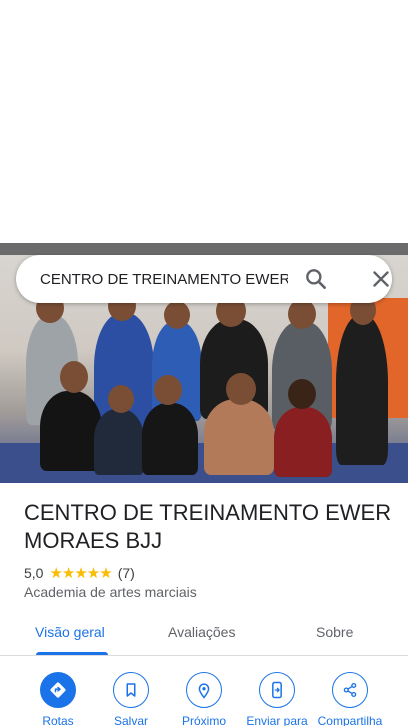 The height and width of the screenshot is (726, 408). Describe the element at coordinates (70, 632) in the screenshot. I see `tab-overview: Visão geral` at that location.